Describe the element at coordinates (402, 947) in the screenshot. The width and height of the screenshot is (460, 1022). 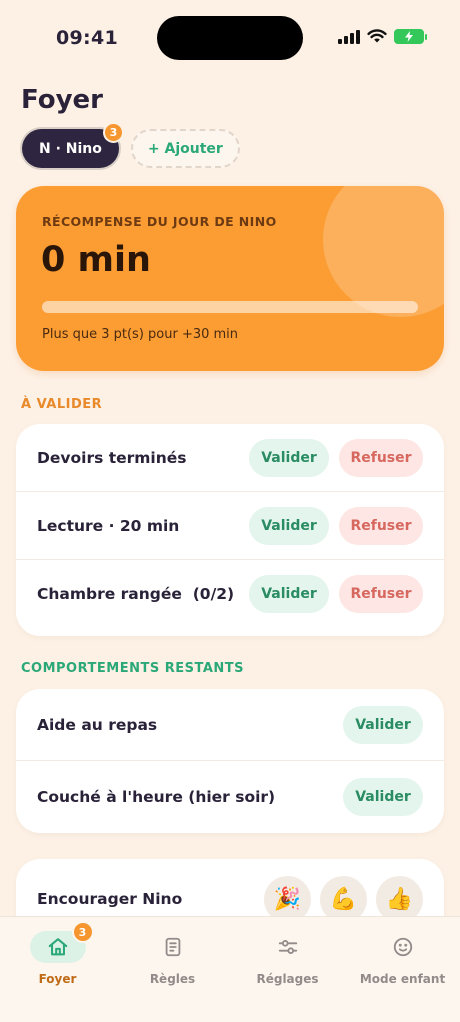
I see `smiley-icon` at that location.